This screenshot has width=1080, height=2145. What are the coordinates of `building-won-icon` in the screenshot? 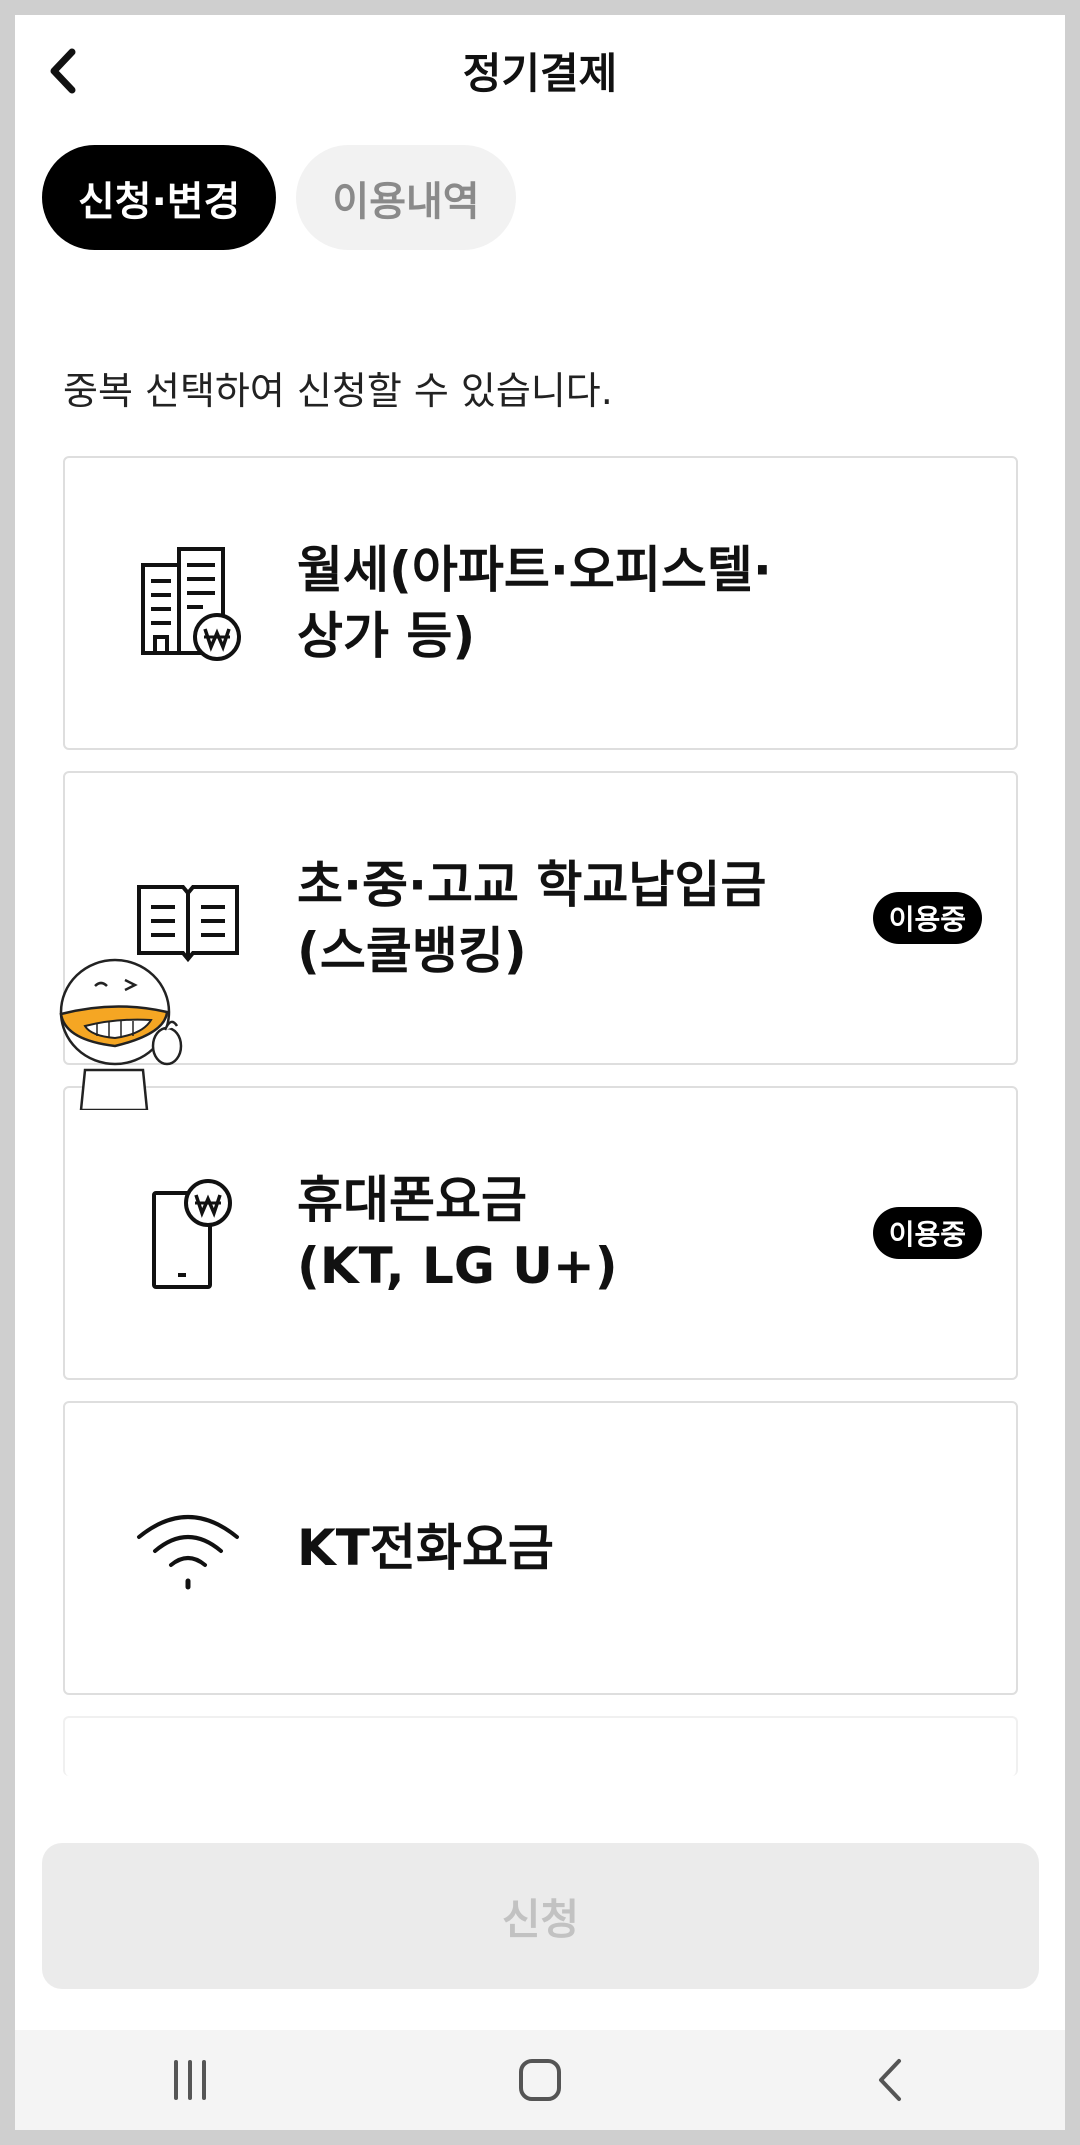 It's located at (187, 602).